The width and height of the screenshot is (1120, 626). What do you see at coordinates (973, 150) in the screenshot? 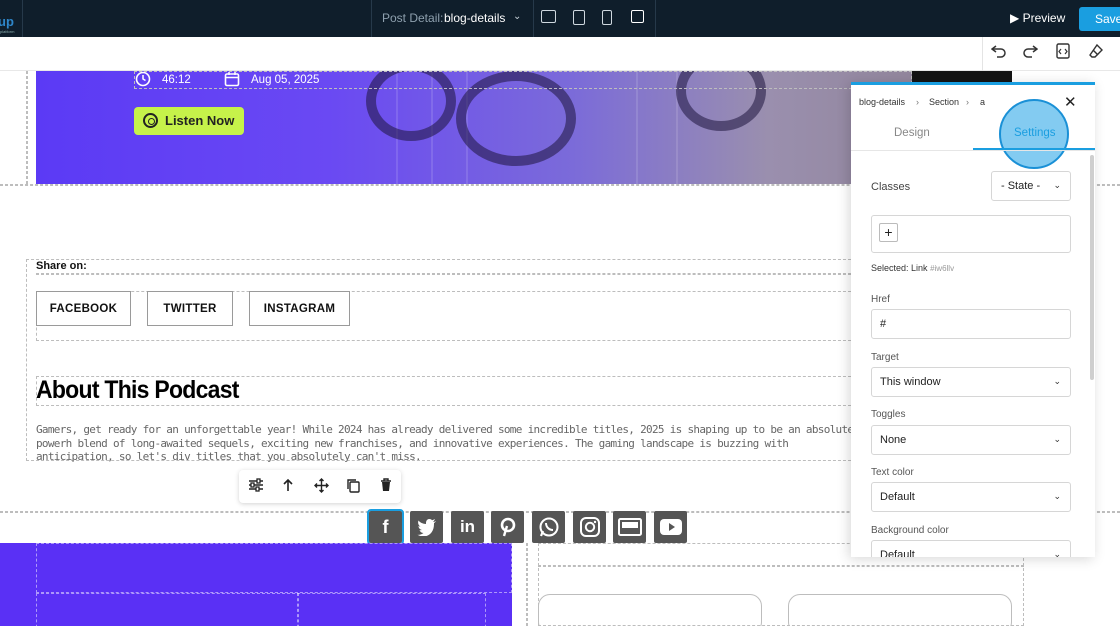
I see `tabs-divider` at bounding box center [973, 150].